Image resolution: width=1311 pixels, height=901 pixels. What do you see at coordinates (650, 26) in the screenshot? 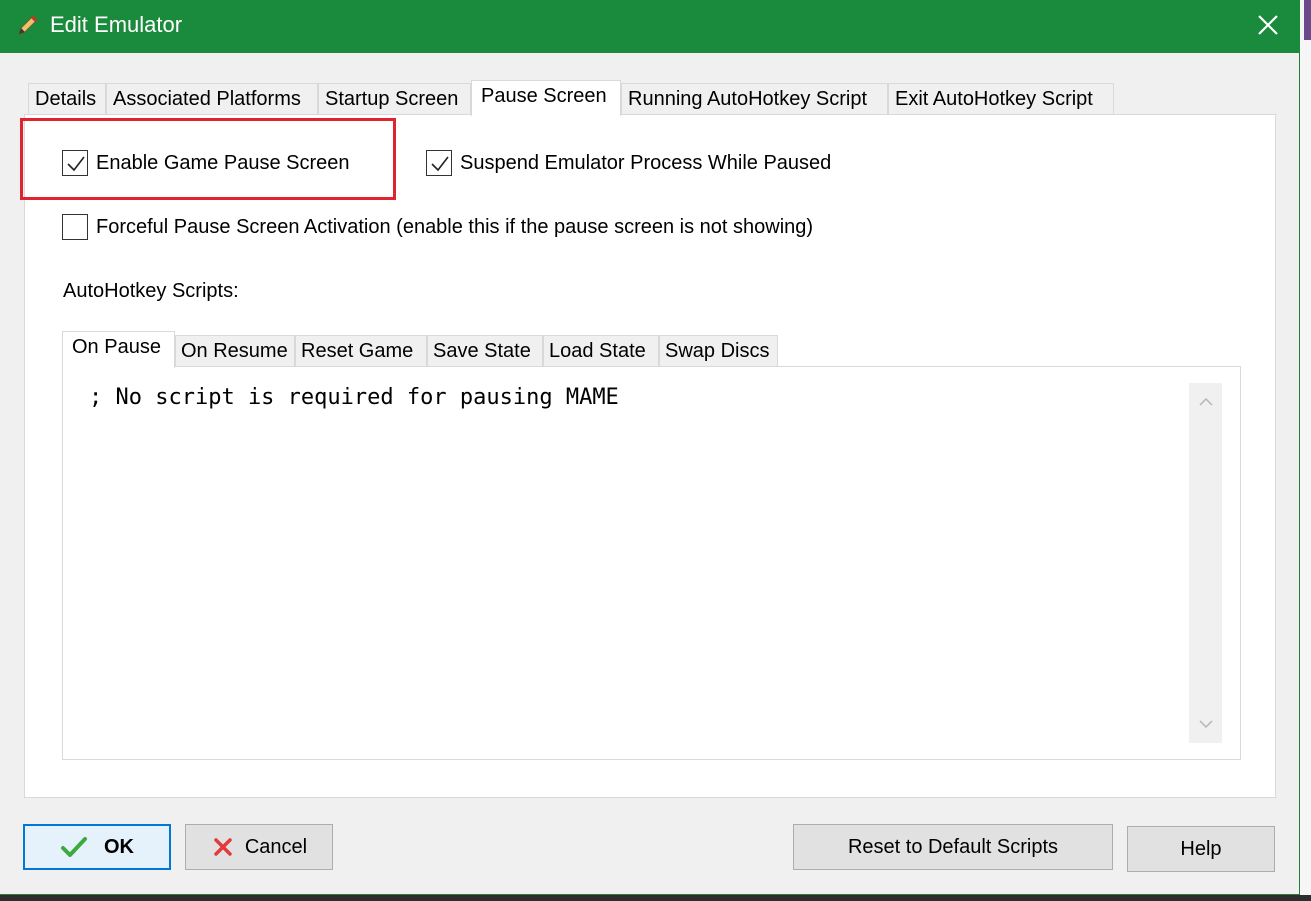
I see `title-bar: Edit Emulator` at bounding box center [650, 26].